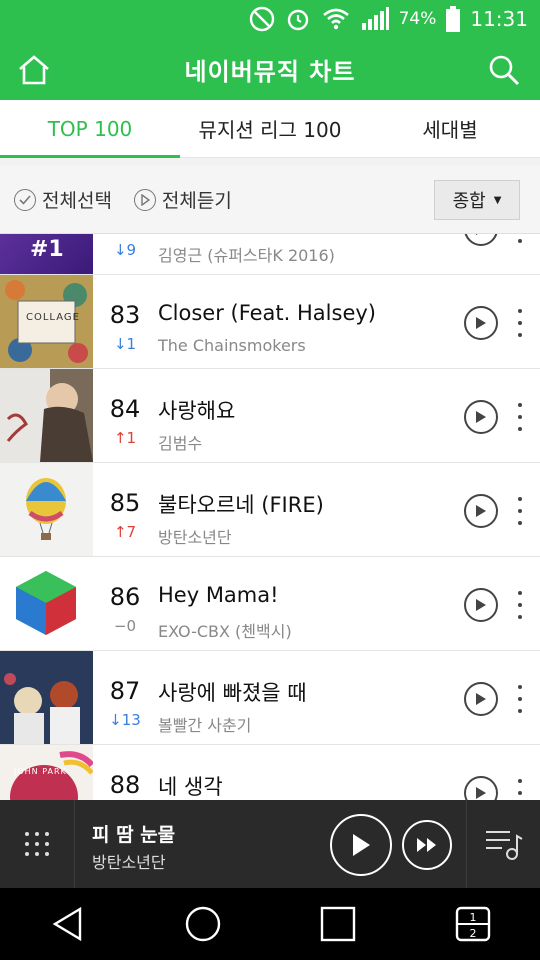 This screenshot has width=540, height=960. What do you see at coordinates (450, 128) in the screenshot?
I see `tab-generation: 세대별` at bounding box center [450, 128].